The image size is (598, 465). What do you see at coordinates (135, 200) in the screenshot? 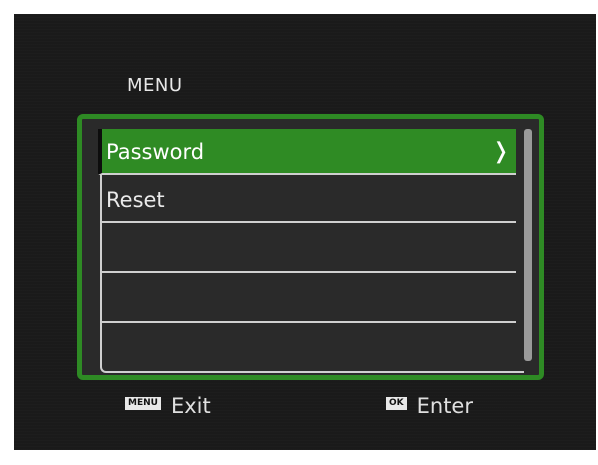
I see `menu-item-label: Reset` at bounding box center [135, 200].